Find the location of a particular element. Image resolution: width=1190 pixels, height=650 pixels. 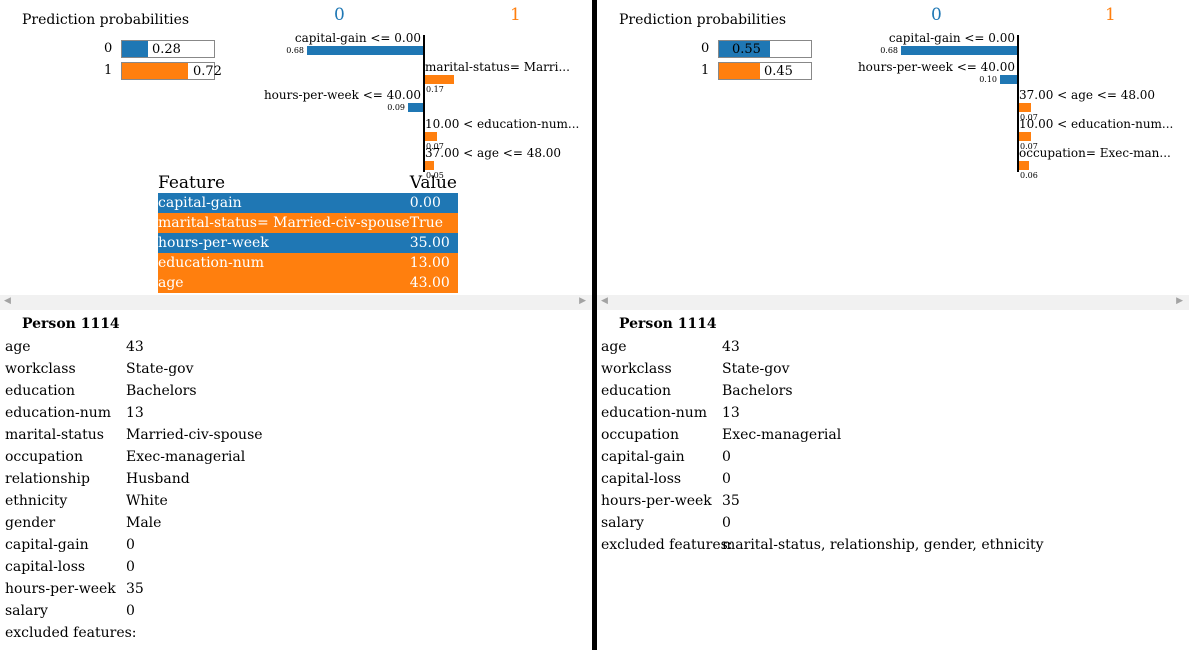

attribute-name: workclass is located at coordinates (40, 369).